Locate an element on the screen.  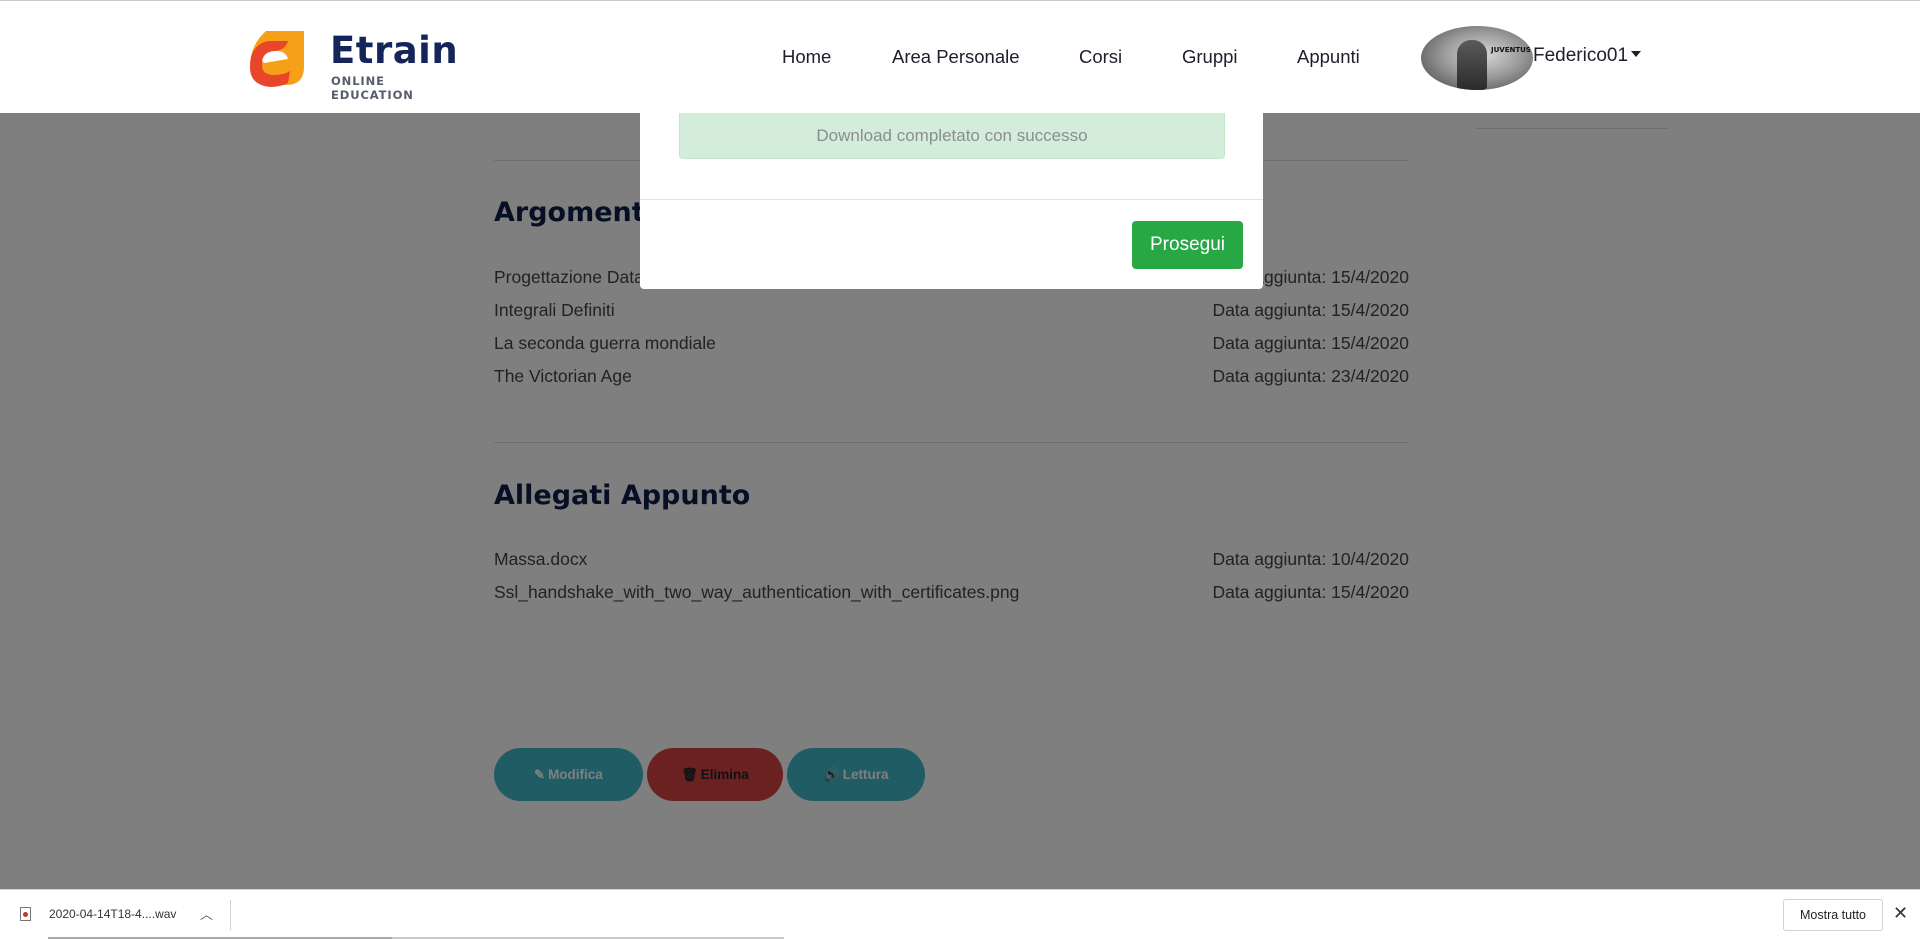
chevron-up-icon: ︿ is located at coordinates (206, 913).